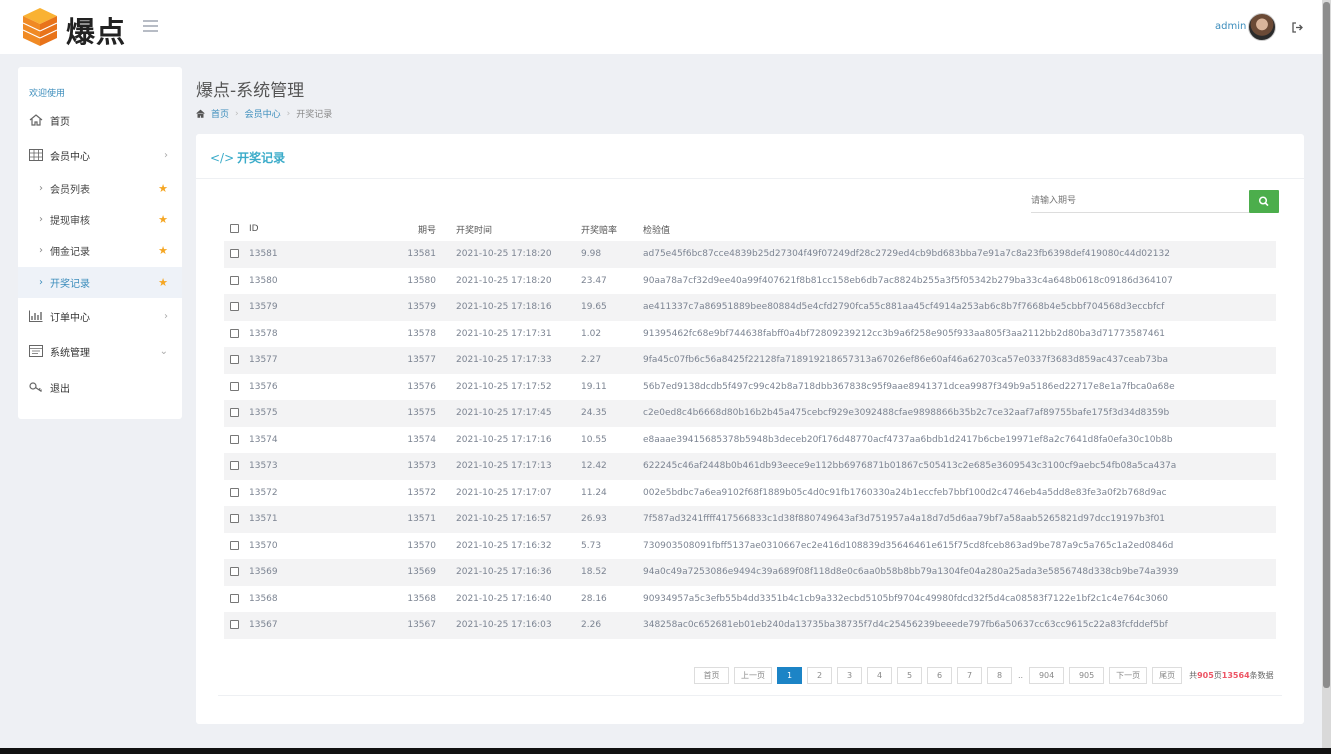 This screenshot has width=1331, height=754. I want to click on sidebar-subitem-commission: › 佣金记录 ★, so click(100, 250).